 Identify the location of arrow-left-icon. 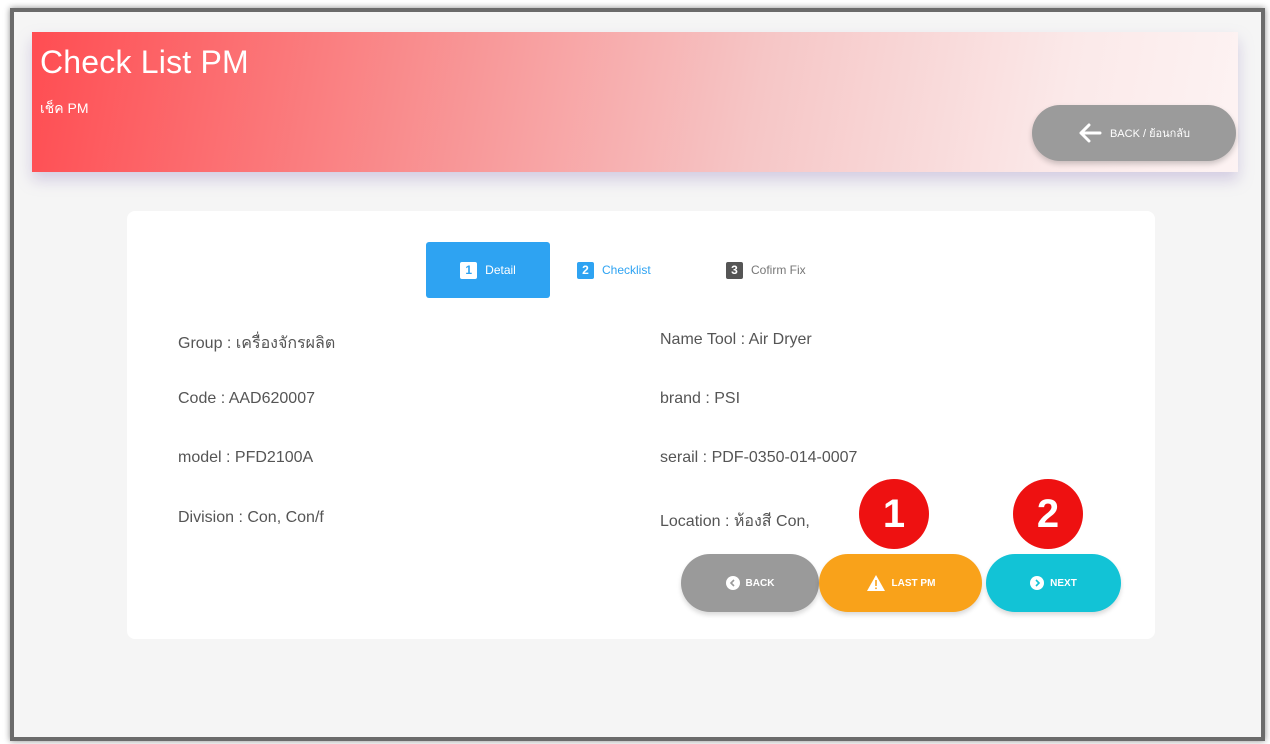
(1090, 133).